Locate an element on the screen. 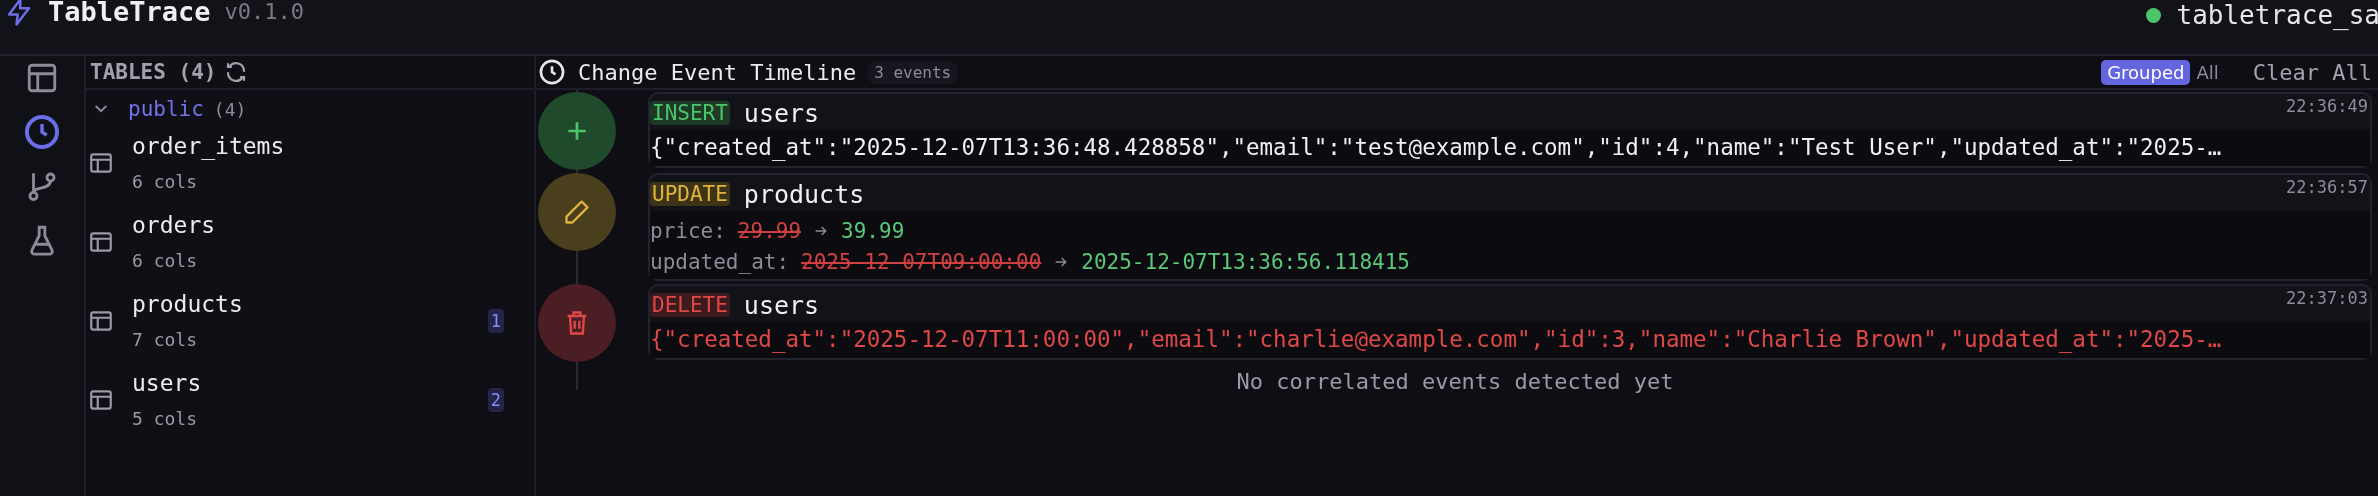 Image resolution: width=2378 pixels, height=496 pixels. operation-tag: INSERT is located at coordinates (690, 113).